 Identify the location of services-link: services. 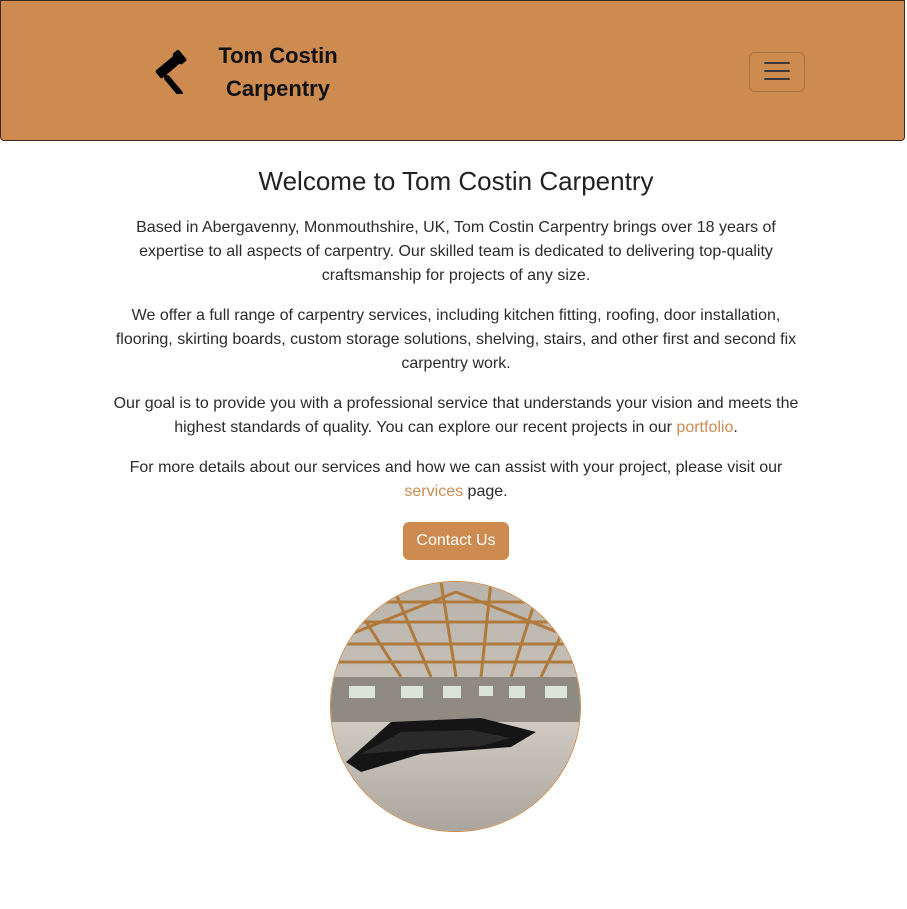
(433, 491).